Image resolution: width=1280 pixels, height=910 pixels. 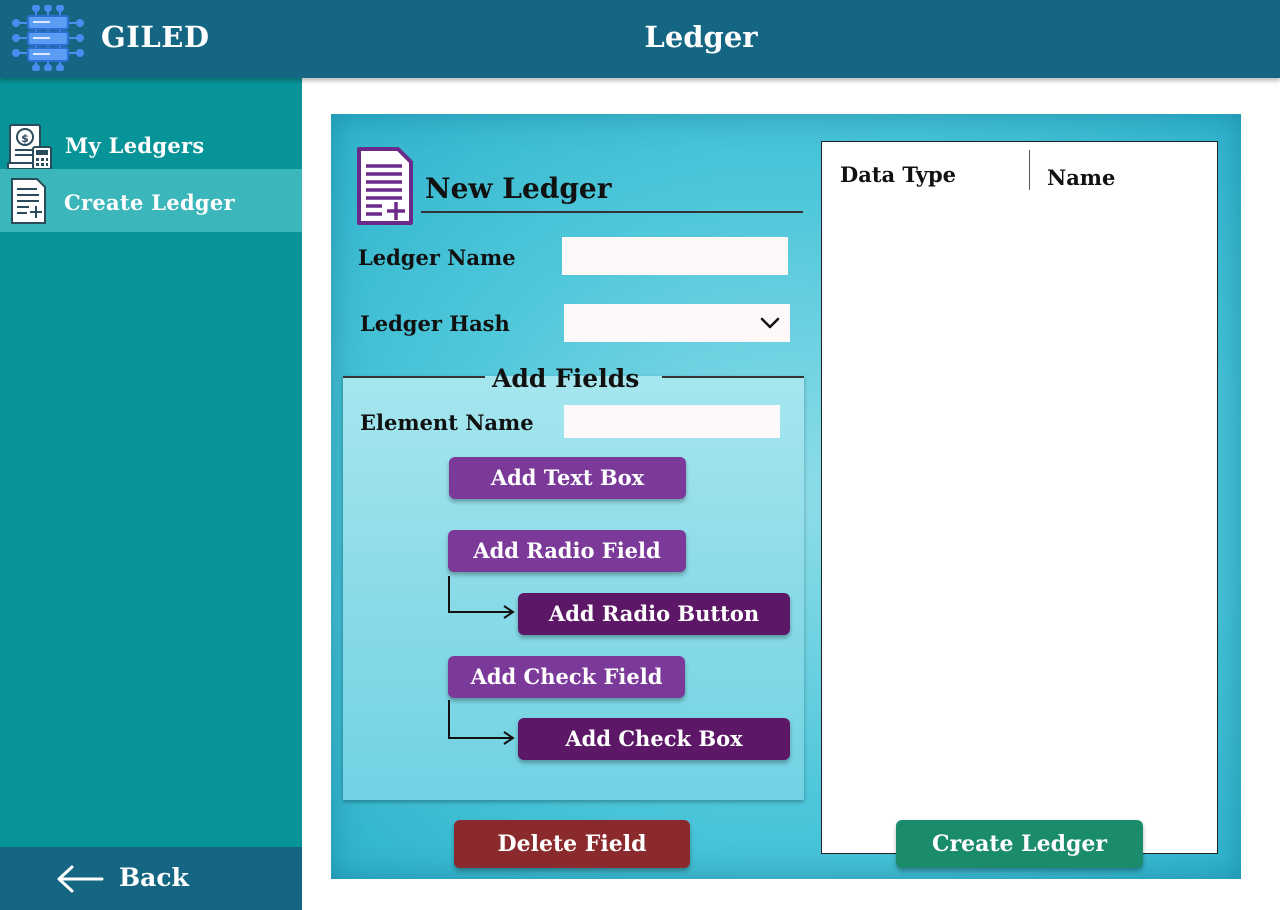 What do you see at coordinates (566, 378) in the screenshot?
I see `add-fields-title: Add Fields` at bounding box center [566, 378].